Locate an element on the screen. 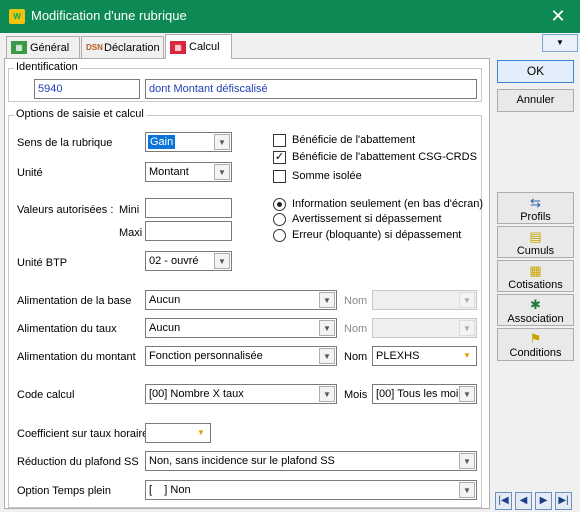 The height and width of the screenshot is (512, 580). unite-btp-select: 02 - ouvré ▼ is located at coordinates (188, 261).